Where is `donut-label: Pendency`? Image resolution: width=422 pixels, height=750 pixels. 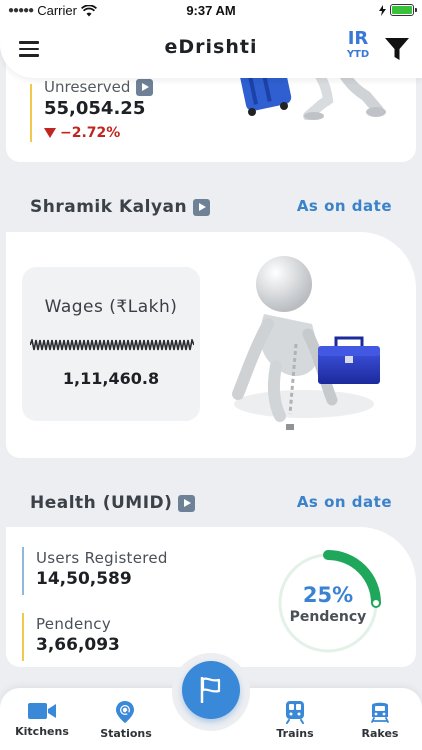 donut-label: Pendency is located at coordinates (328, 617).